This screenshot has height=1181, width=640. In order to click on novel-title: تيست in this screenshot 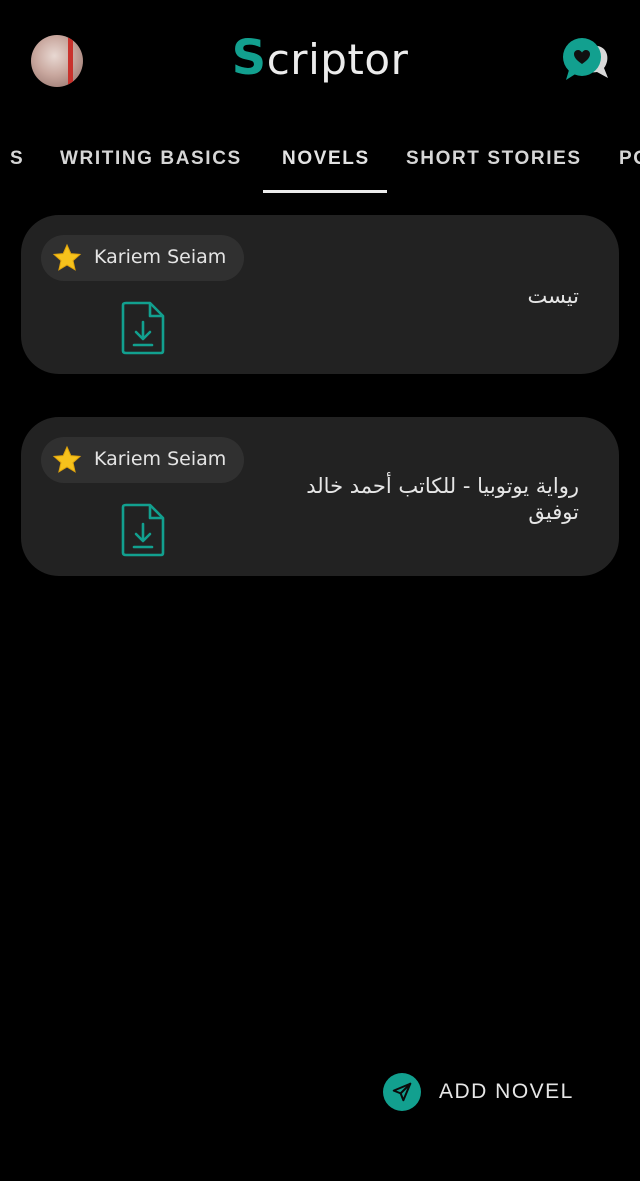, I will do `click(553, 296)`.